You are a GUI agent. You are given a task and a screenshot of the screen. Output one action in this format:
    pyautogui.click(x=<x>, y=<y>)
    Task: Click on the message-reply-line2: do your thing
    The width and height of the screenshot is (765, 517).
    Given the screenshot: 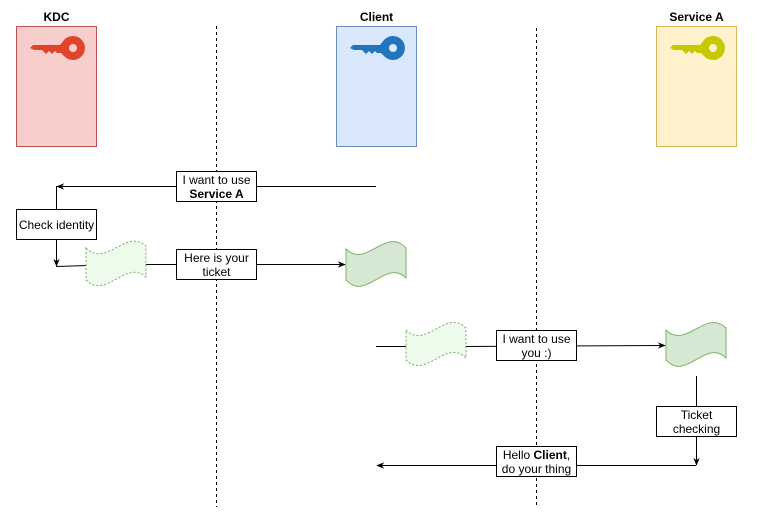 What is the action you would take?
    pyautogui.click(x=536, y=468)
    